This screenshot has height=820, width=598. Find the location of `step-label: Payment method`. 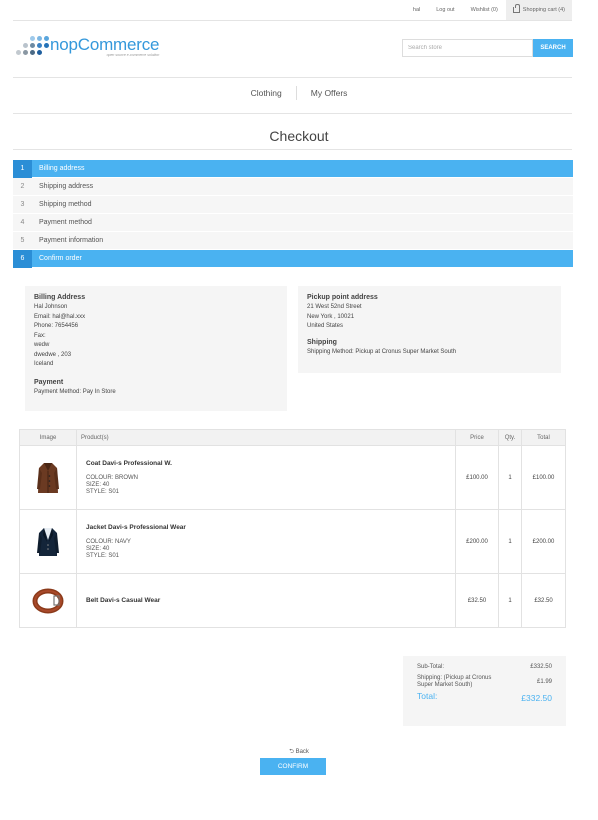

step-label: Payment method is located at coordinates (65, 222).